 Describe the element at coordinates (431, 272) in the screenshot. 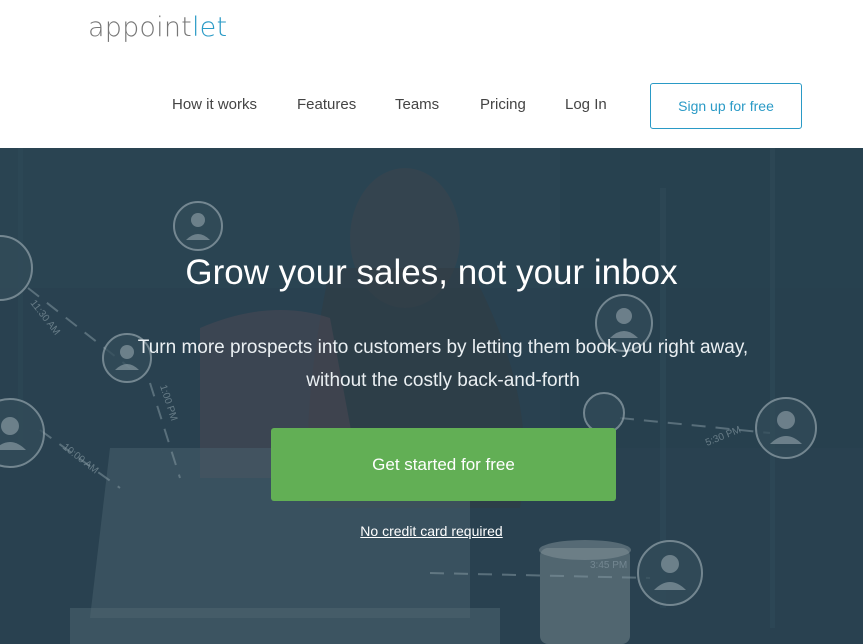

I see `hero-headline: Grow your sales, not your inbox` at that location.